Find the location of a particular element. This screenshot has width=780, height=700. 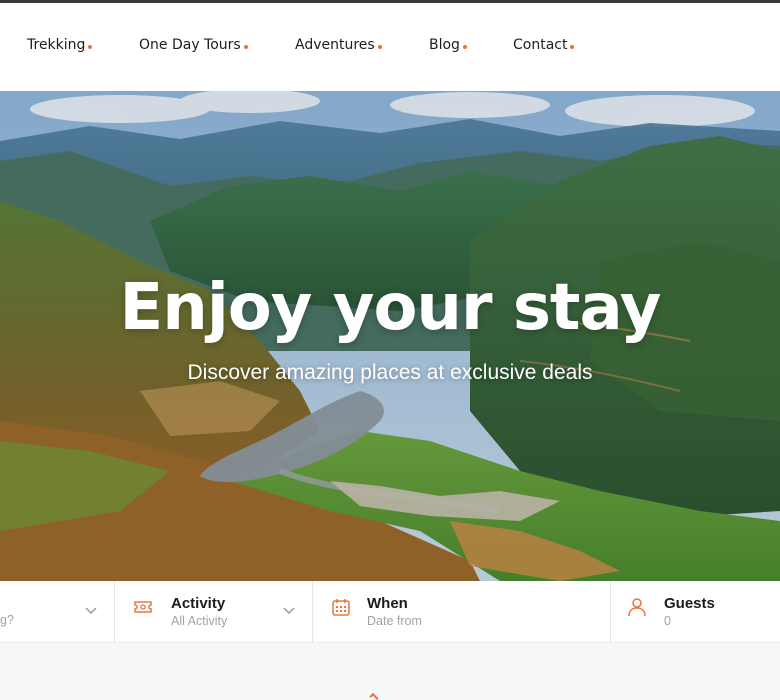

nav-item-trekking: Trekking is located at coordinates (60, 45).